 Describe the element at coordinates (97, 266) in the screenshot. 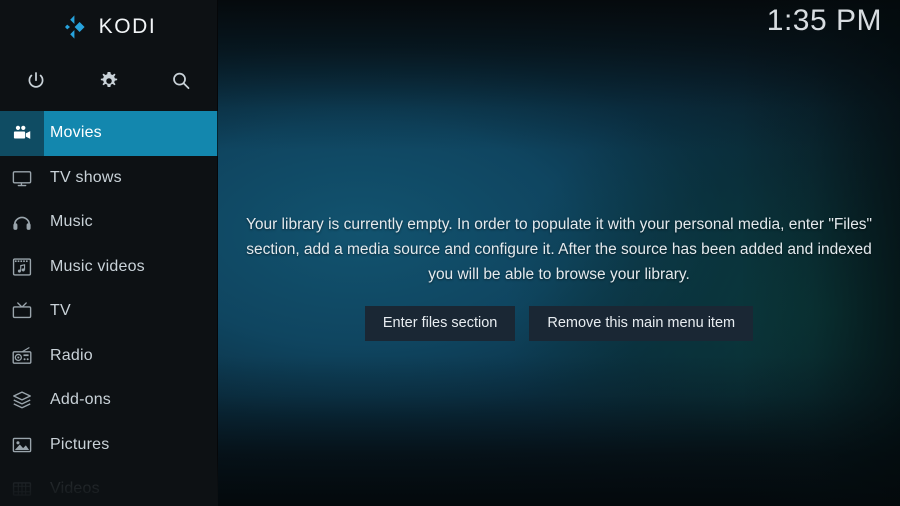

I see `sidebar-item-label: Music videos` at that location.